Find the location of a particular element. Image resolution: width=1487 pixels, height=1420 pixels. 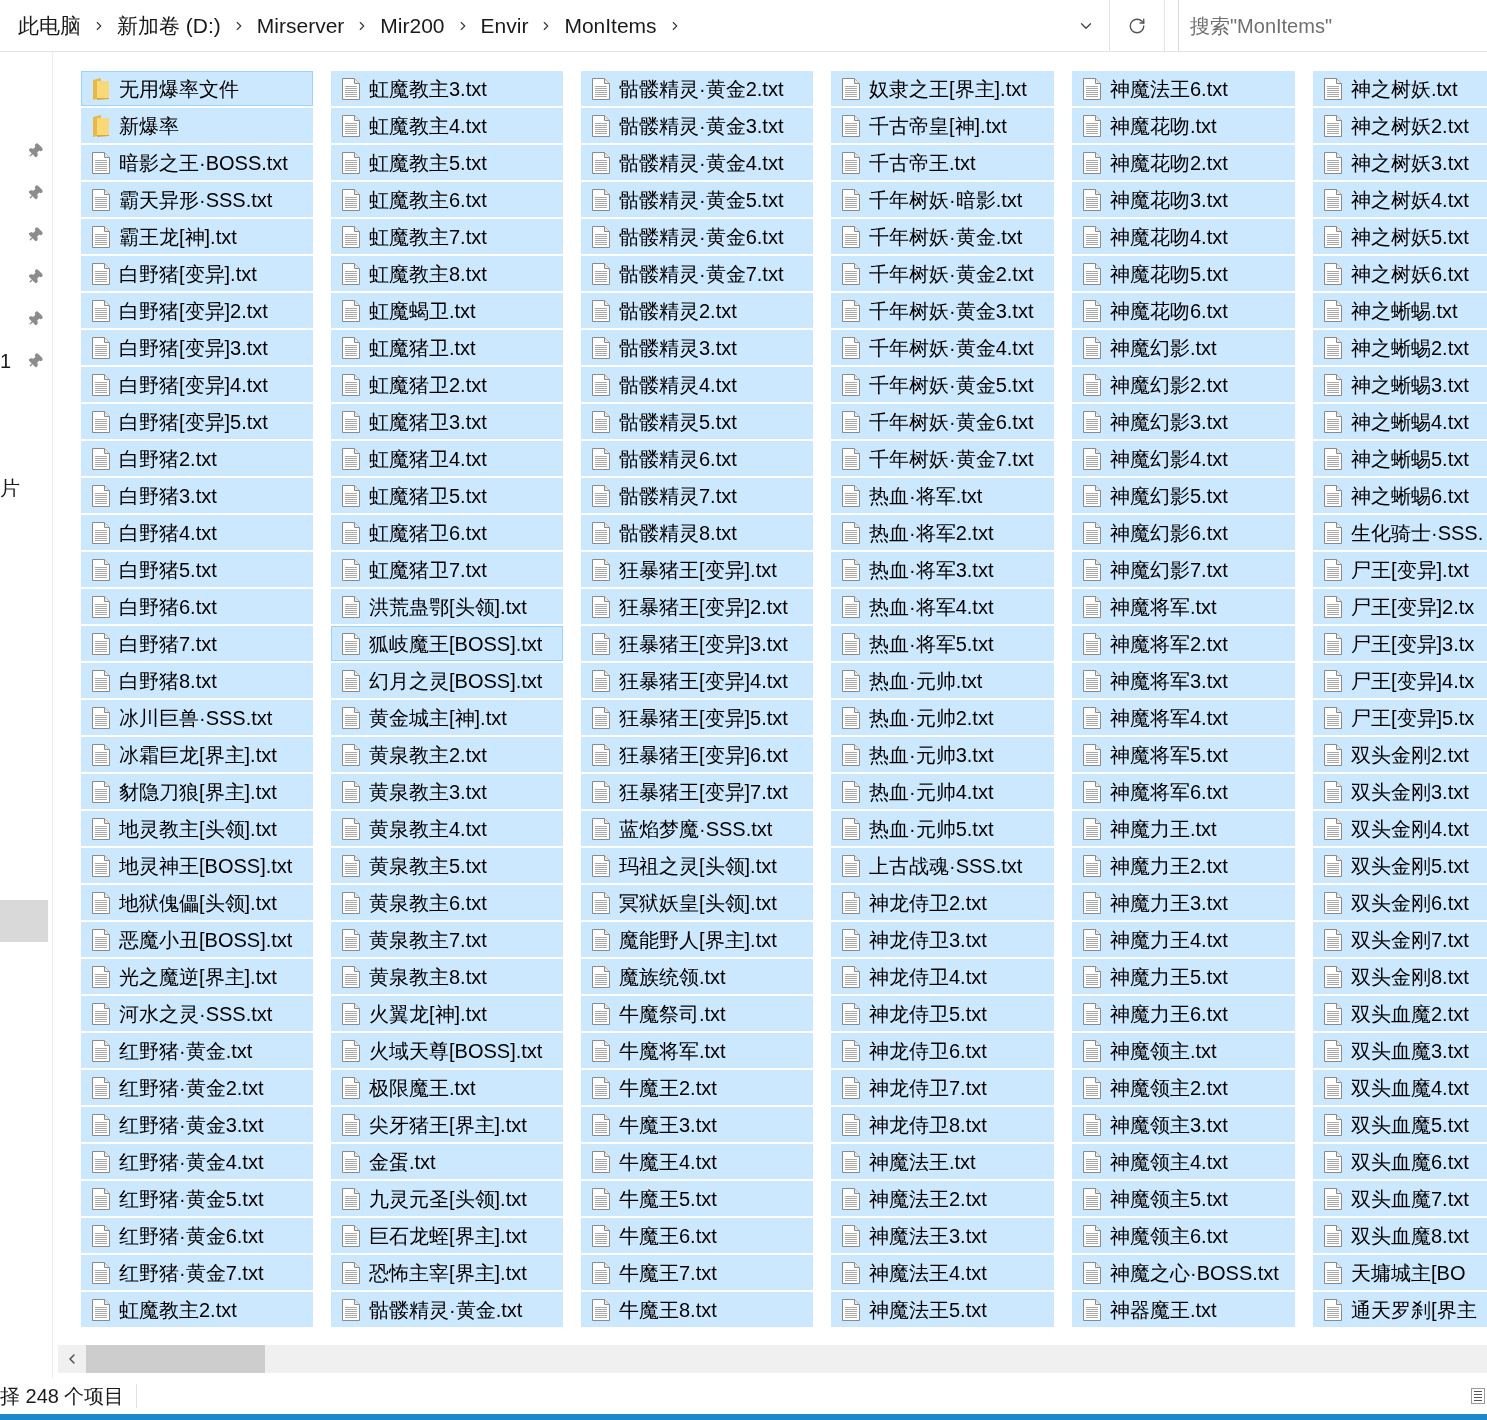

file-item: 骷髅精灵·黄金5.txt is located at coordinates (697, 199).